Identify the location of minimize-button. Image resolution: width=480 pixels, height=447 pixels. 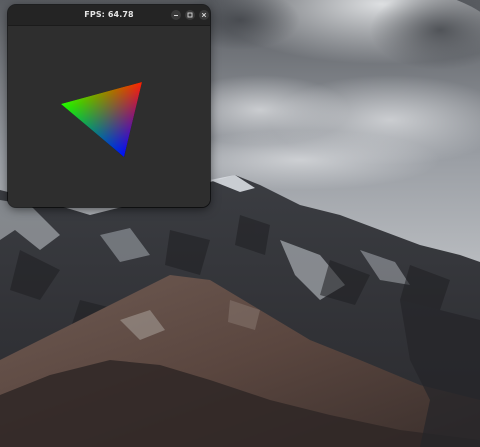
(176, 15).